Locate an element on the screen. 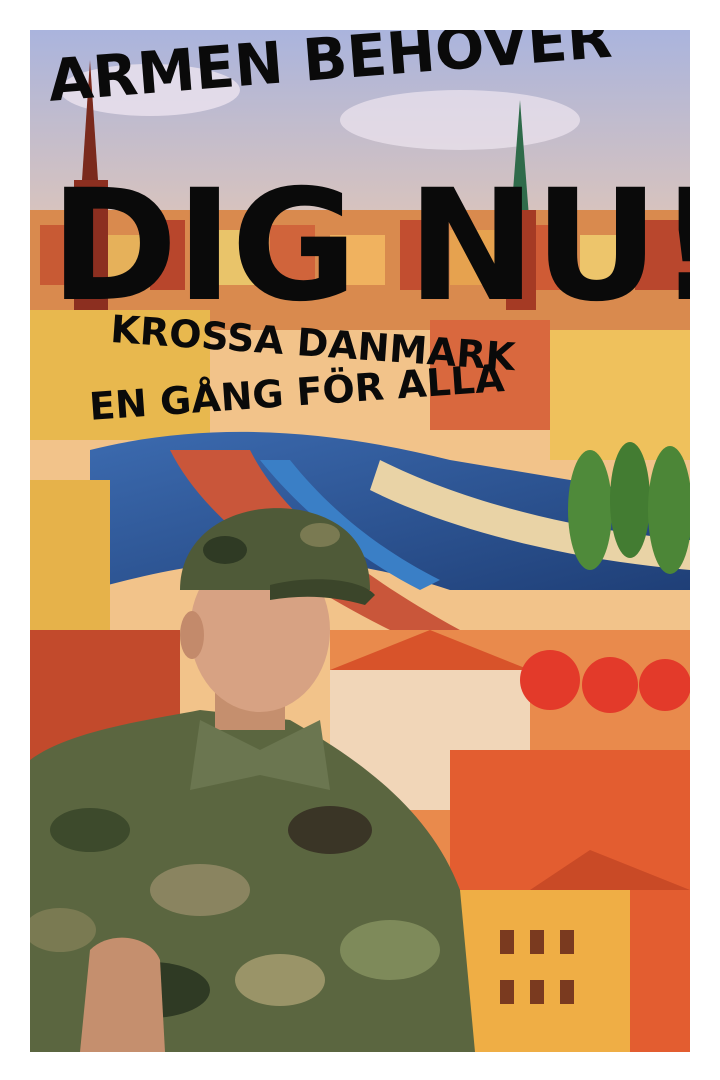 The image size is (720, 1080). arches is located at coordinates (605, 681).